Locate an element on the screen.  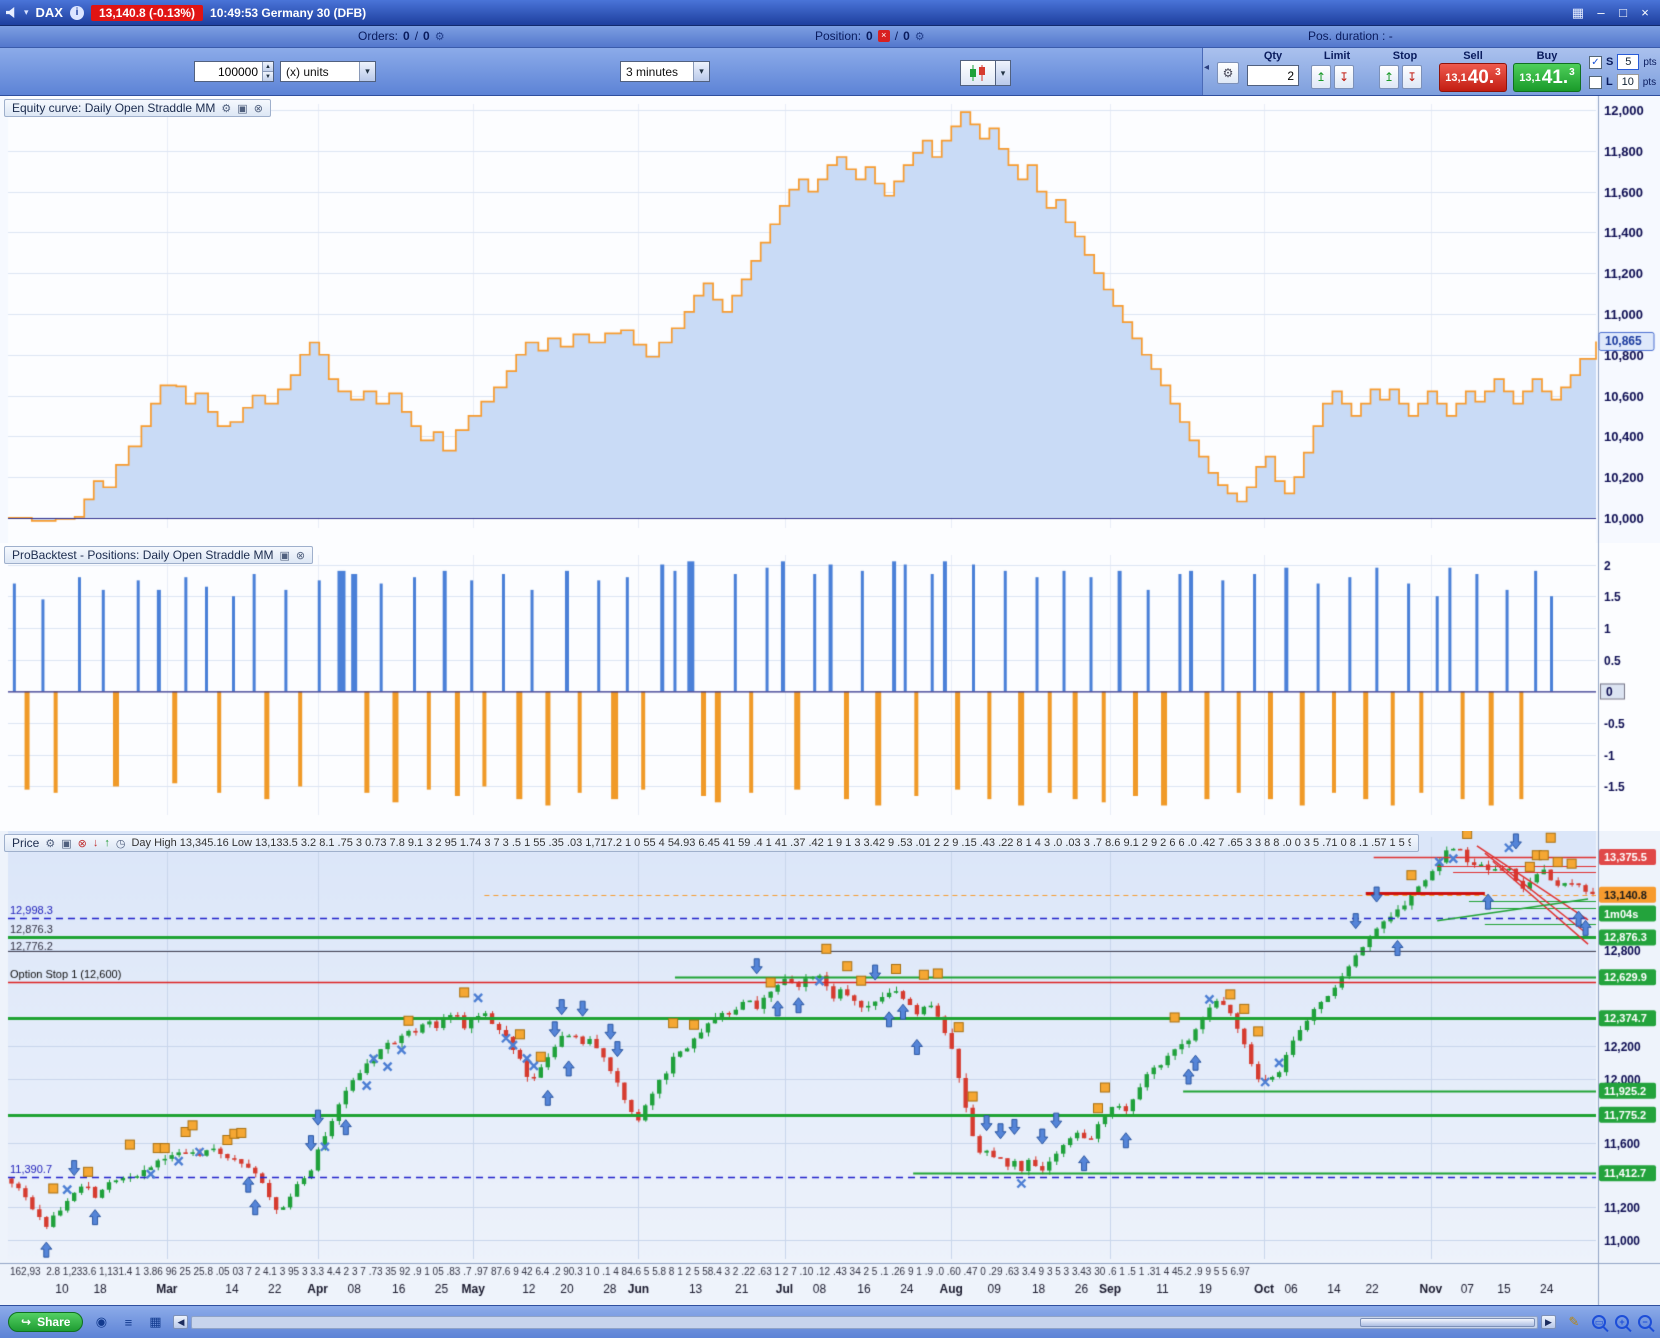
price-panel-title: Price is located at coordinates (26, 843).